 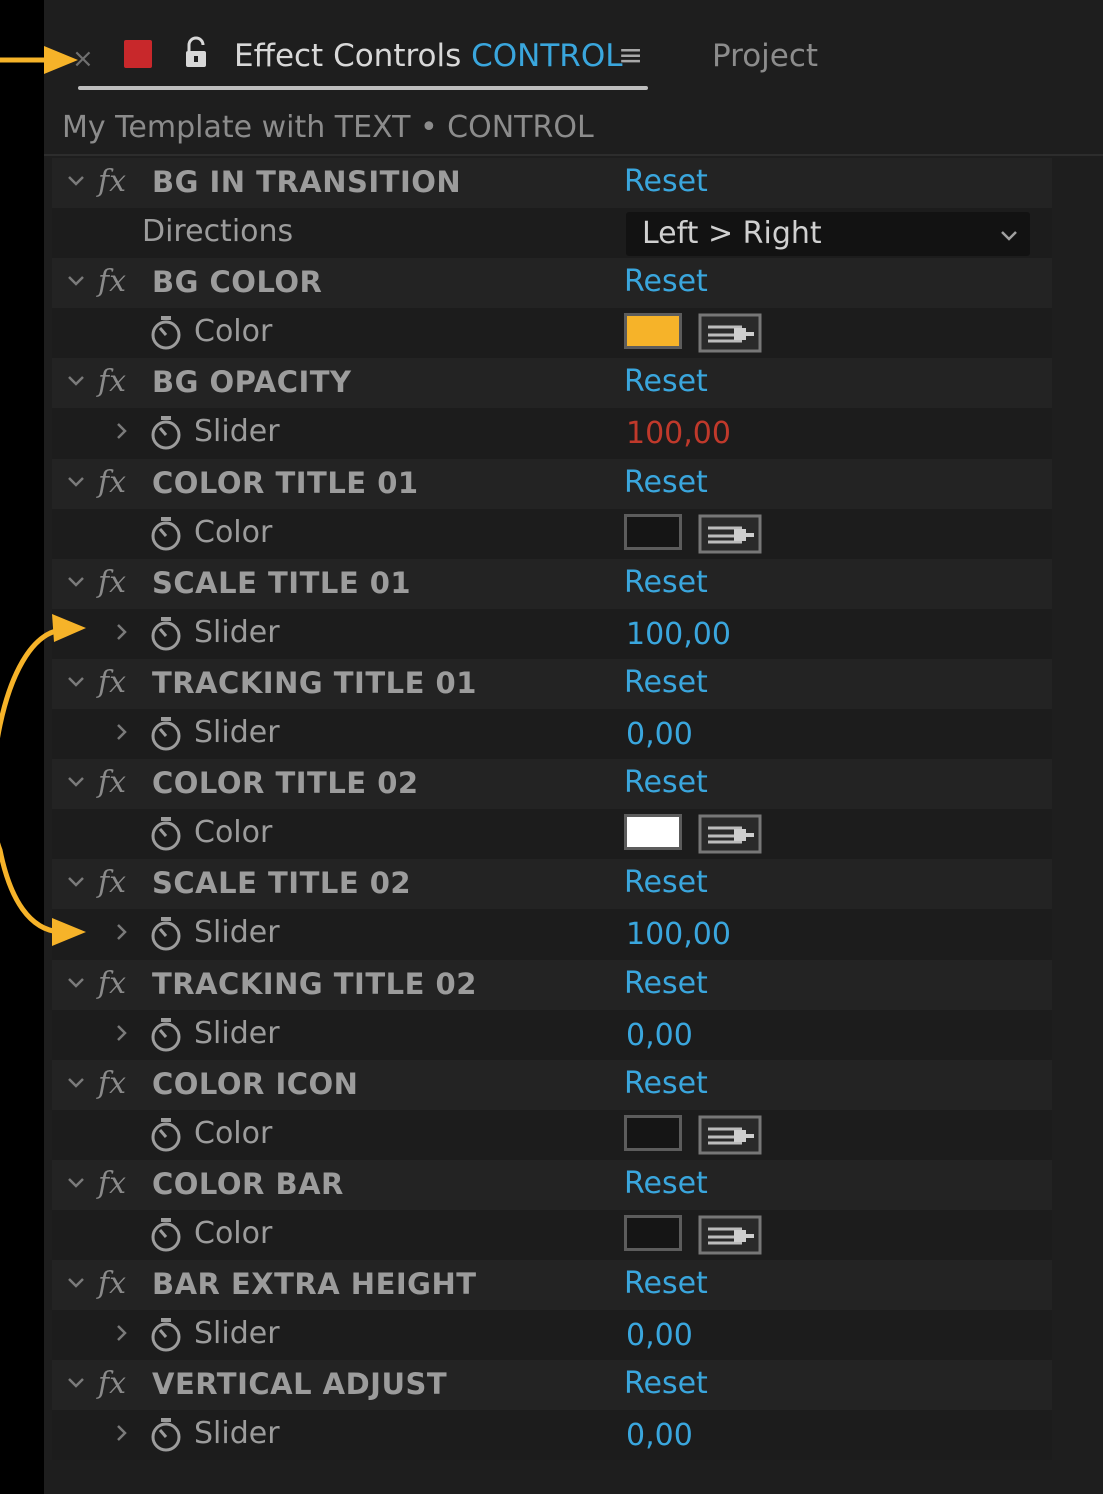 What do you see at coordinates (828, 234) in the screenshot?
I see `directions-dropdown: Left > Right` at bounding box center [828, 234].